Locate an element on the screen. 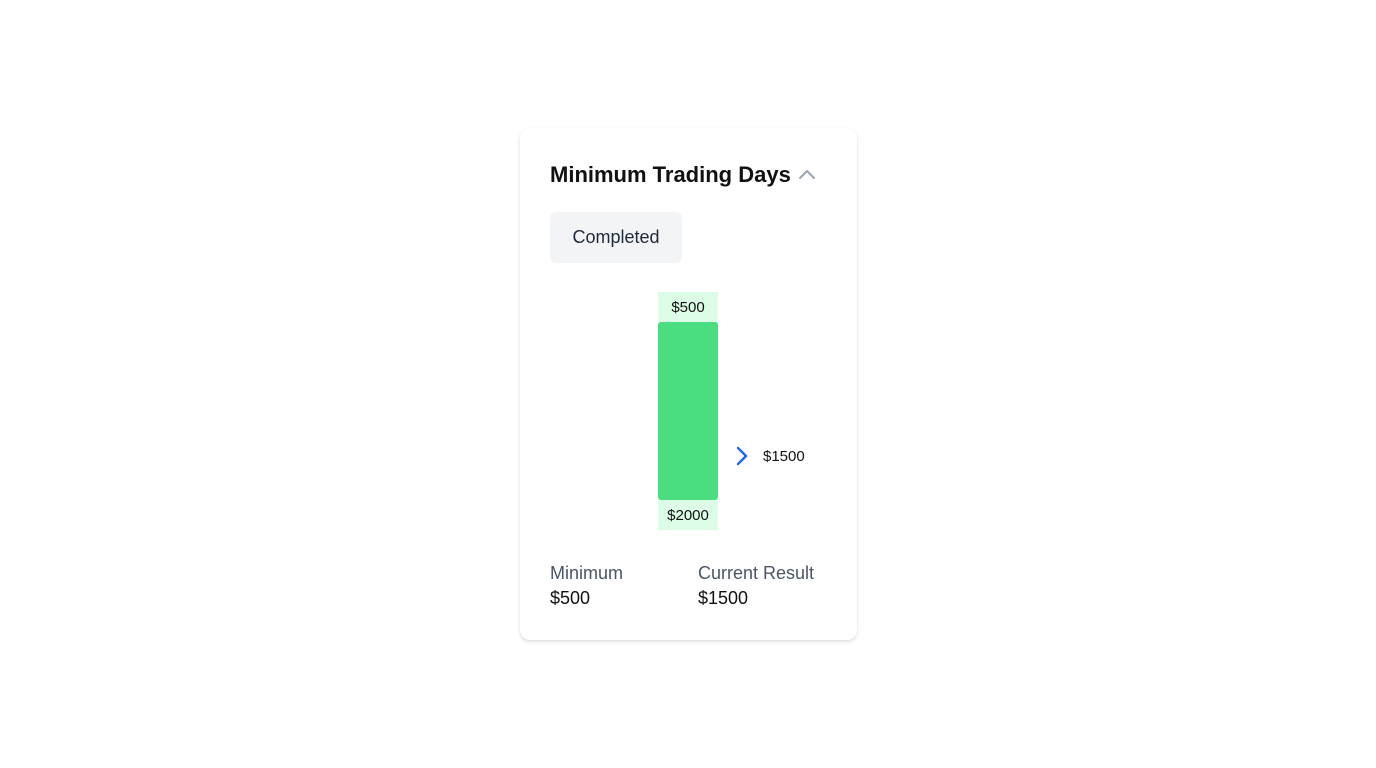  card-header: Minimum Trading Days is located at coordinates (684, 175).